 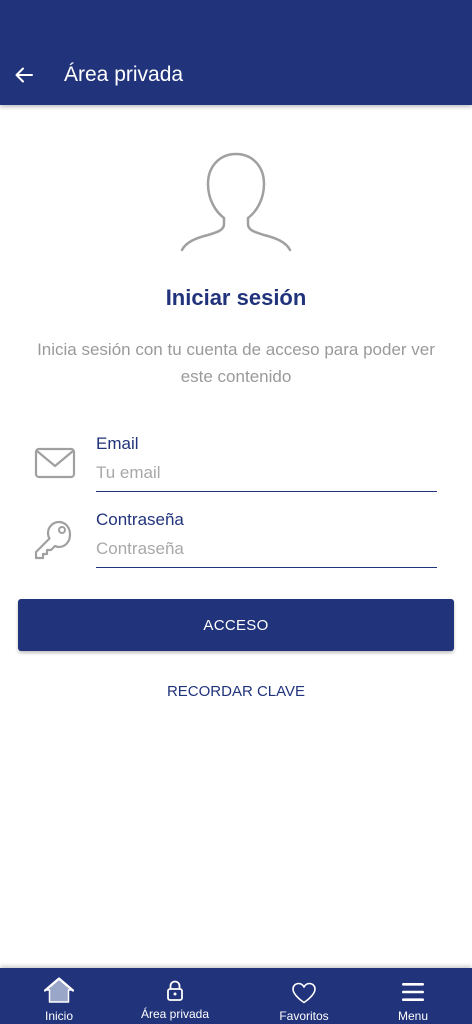 What do you see at coordinates (236, 52) in the screenshot?
I see `app-header: Área privada` at bounding box center [236, 52].